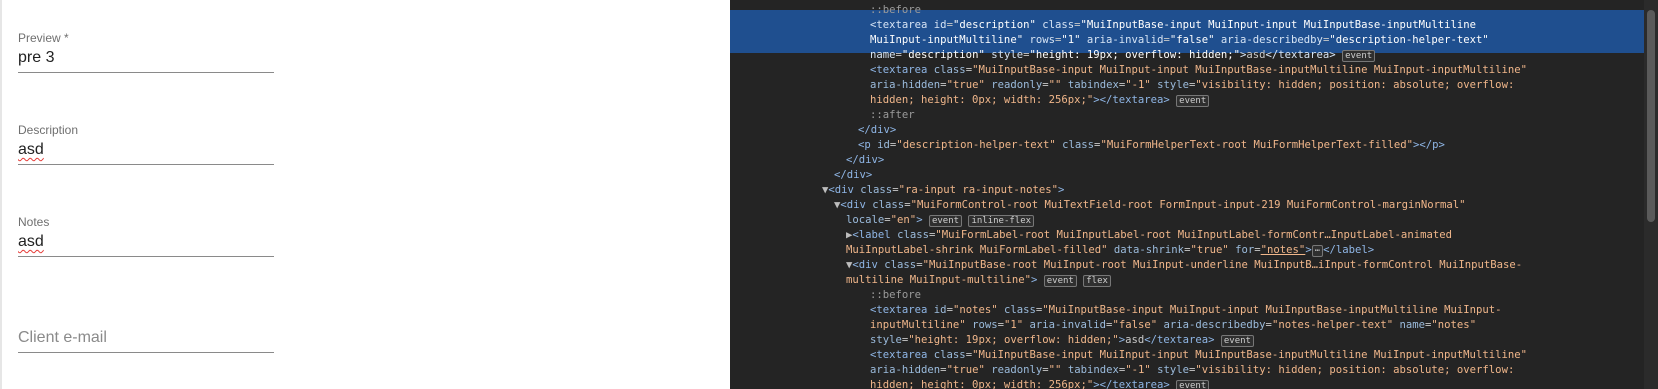 This screenshot has height=389, width=1658. What do you see at coordinates (865, 220) in the screenshot?
I see `dom-token: locale` at bounding box center [865, 220].